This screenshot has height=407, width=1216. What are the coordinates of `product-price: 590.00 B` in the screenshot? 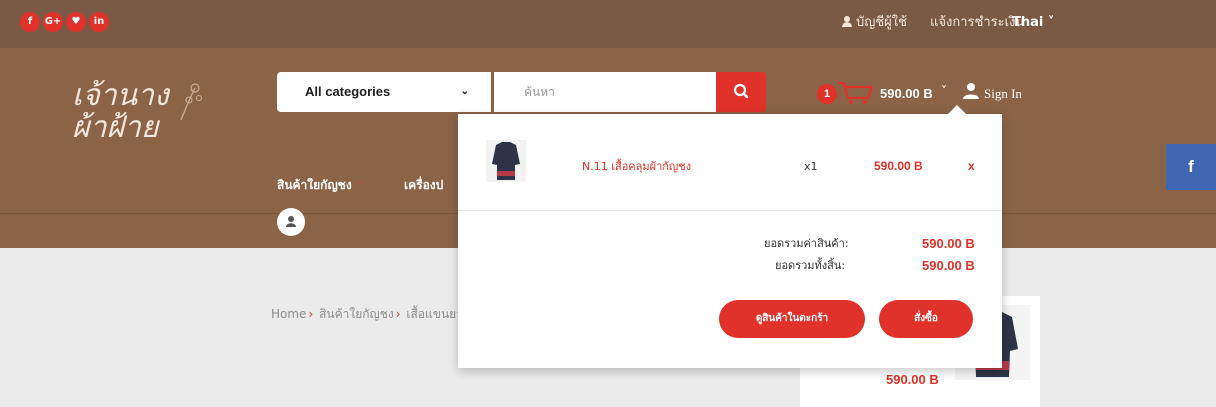 It's located at (912, 379).